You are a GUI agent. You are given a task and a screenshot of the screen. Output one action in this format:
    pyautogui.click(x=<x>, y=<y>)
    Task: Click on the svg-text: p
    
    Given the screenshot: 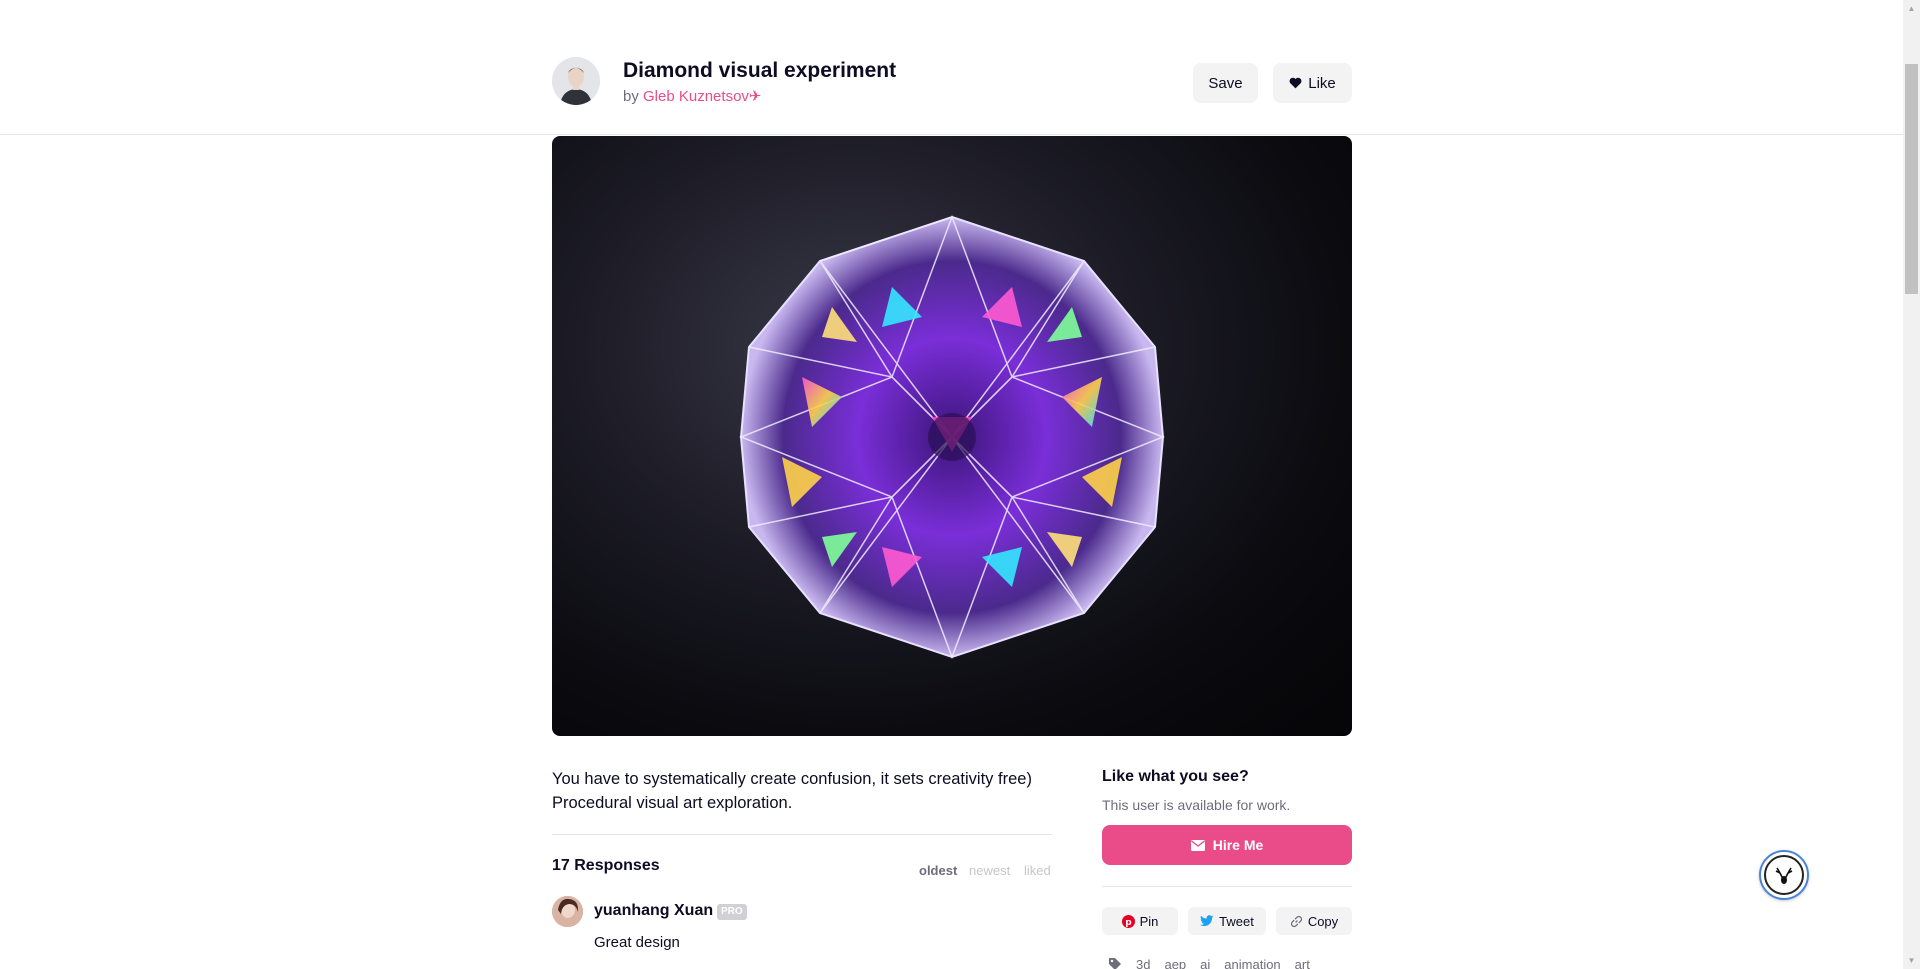 What is the action you would take?
    pyautogui.click(x=1128, y=923)
    